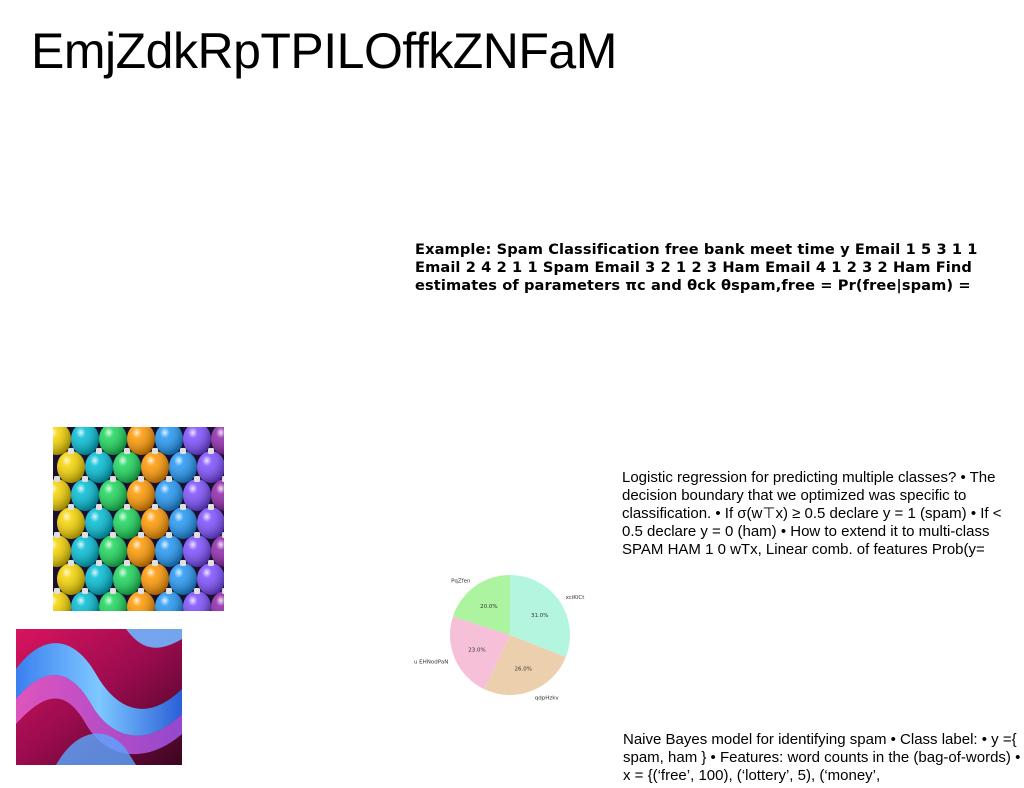 This screenshot has width=1024, height=788. What do you see at coordinates (539, 616) in the screenshot?
I see `pie-percent-label: 31.0%` at bounding box center [539, 616].